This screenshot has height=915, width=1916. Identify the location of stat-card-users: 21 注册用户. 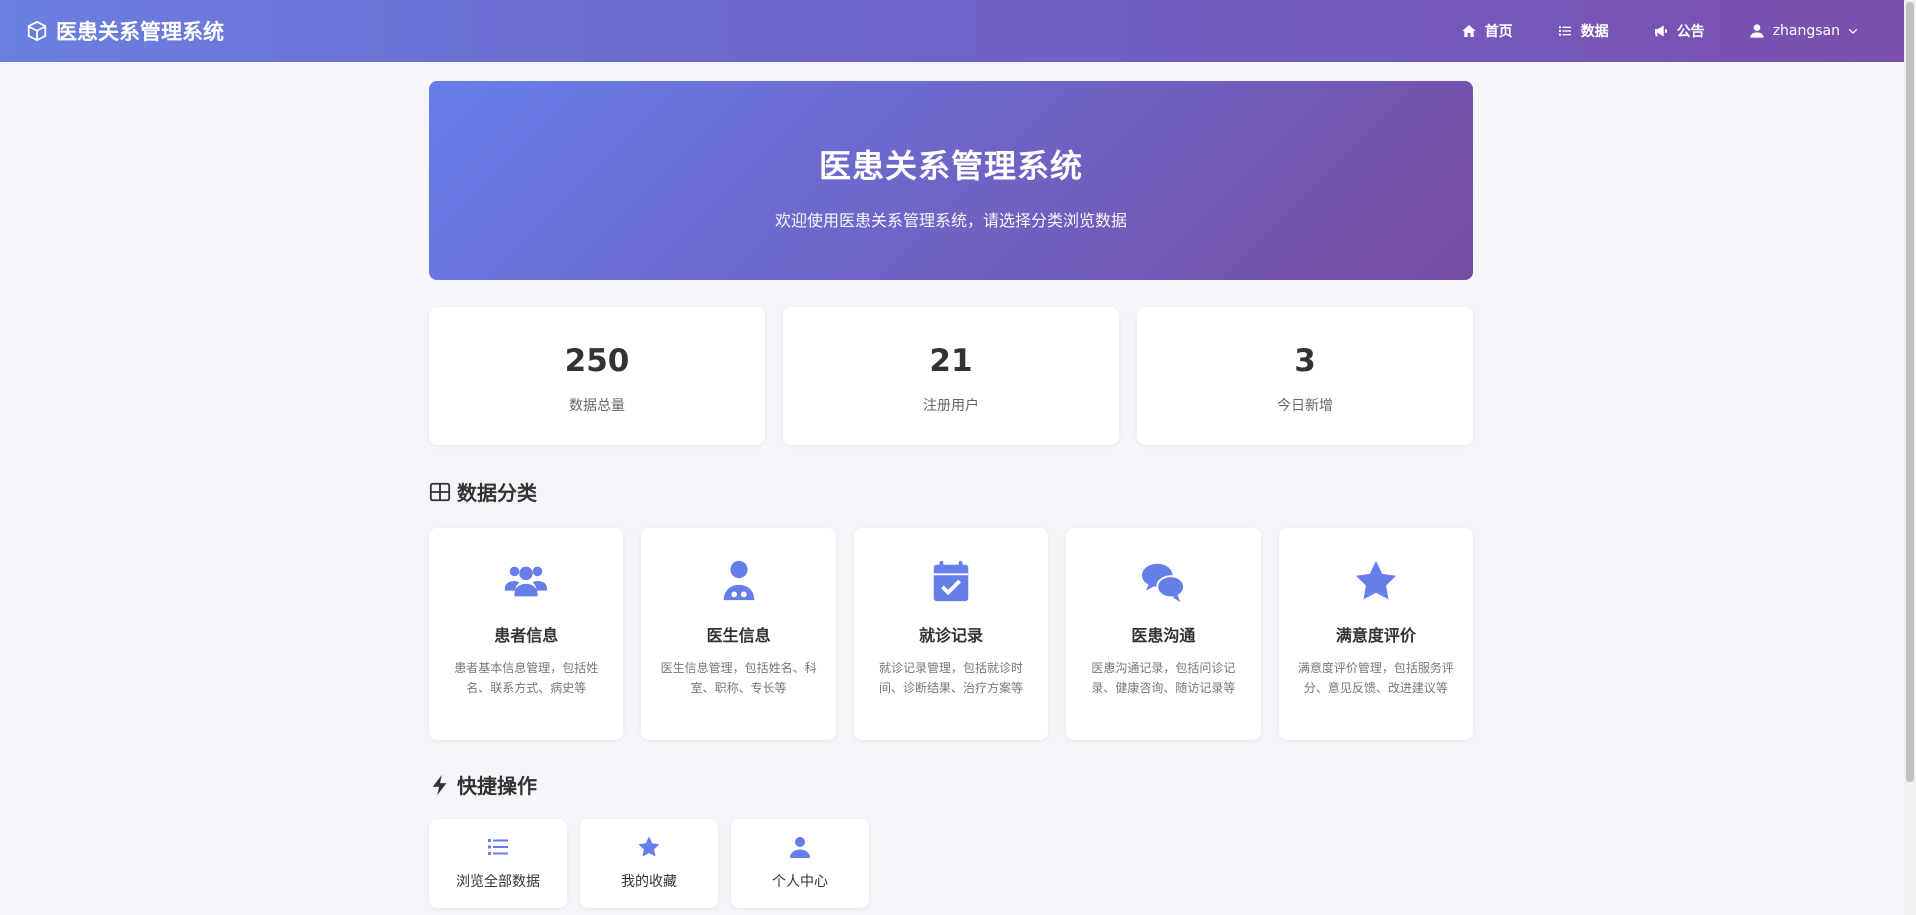
(951, 376).